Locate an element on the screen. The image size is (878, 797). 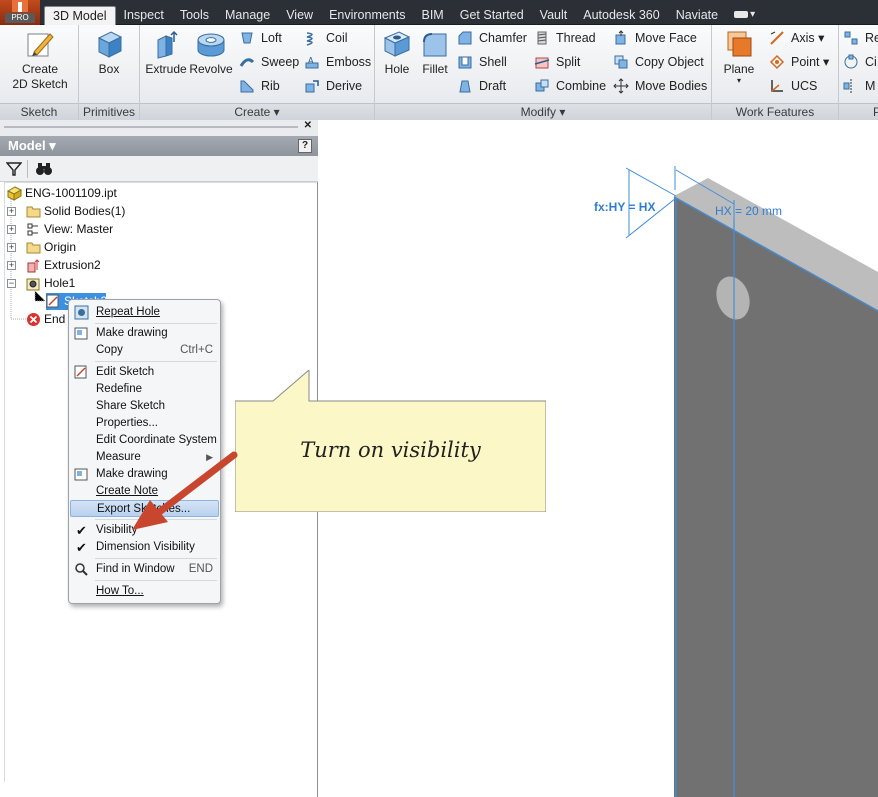
pattern-panel: Re Ci M Pa is located at coordinates (858, 72).